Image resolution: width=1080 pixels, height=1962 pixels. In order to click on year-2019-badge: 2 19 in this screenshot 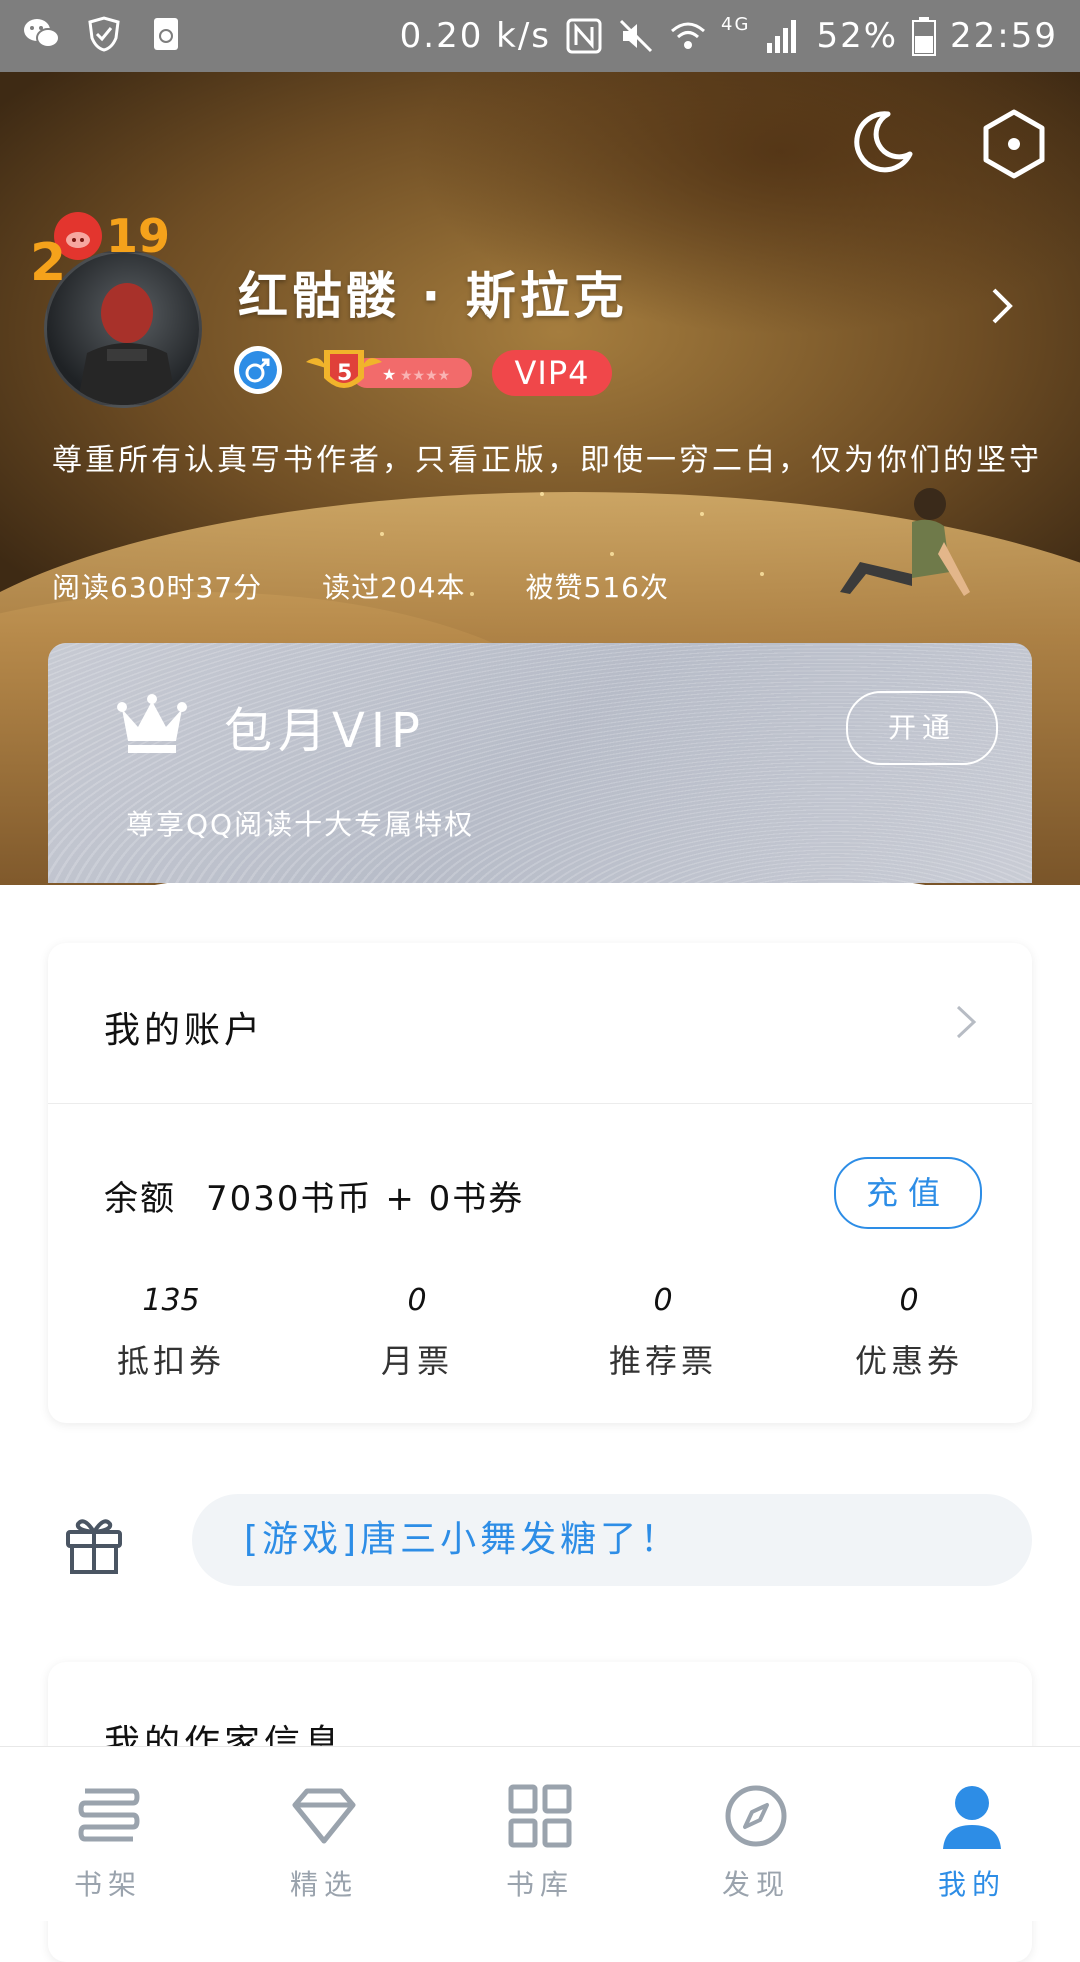, I will do `click(100, 248)`.